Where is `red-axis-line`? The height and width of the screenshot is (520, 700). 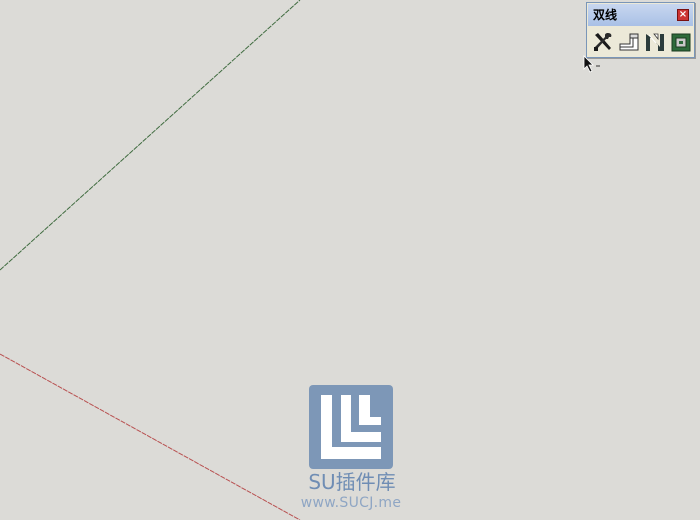 red-axis-line is located at coordinates (150, 436).